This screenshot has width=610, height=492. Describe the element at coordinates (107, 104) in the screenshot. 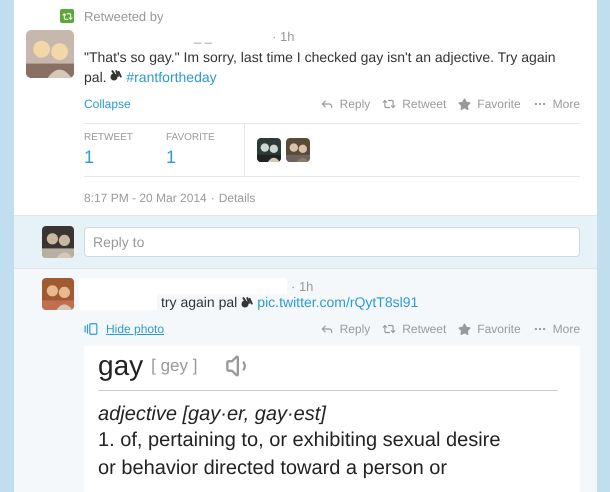

I see `collapse-link: Collapse` at that location.